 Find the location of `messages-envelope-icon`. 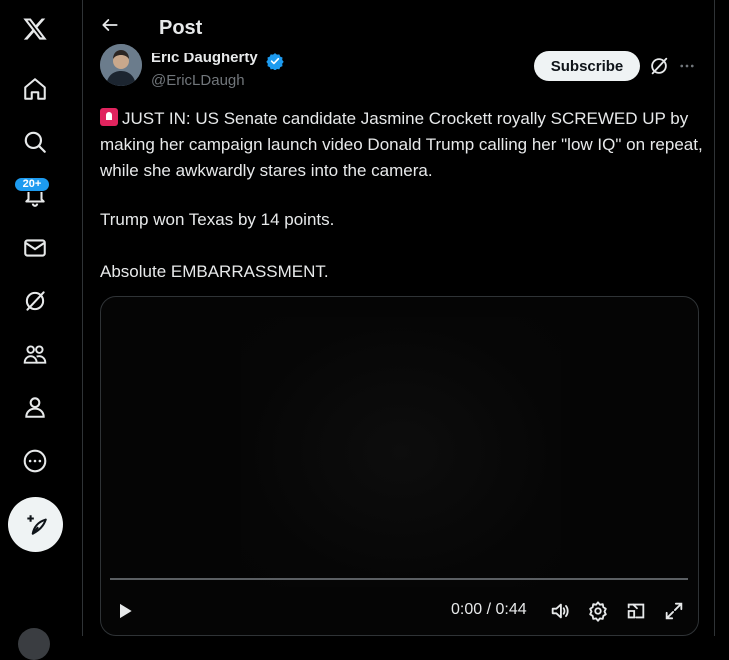

messages-envelope-icon is located at coordinates (35, 248).